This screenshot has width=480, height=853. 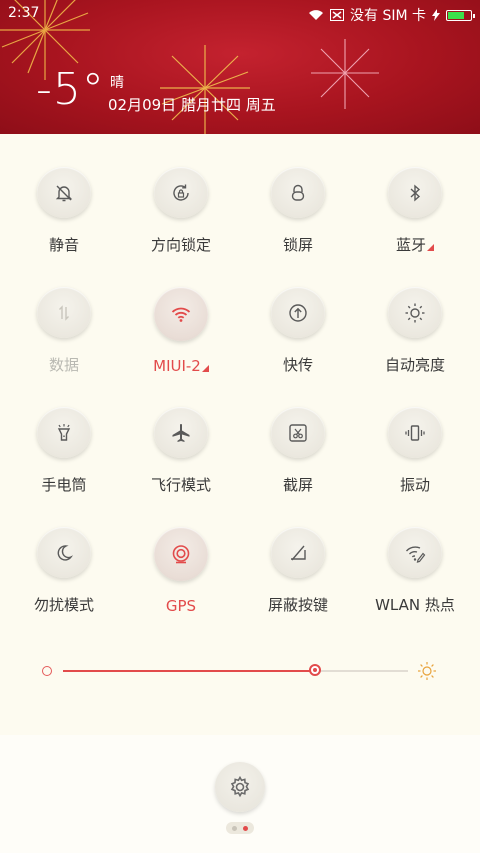 I want to click on gear-icon, so click(x=240, y=786).